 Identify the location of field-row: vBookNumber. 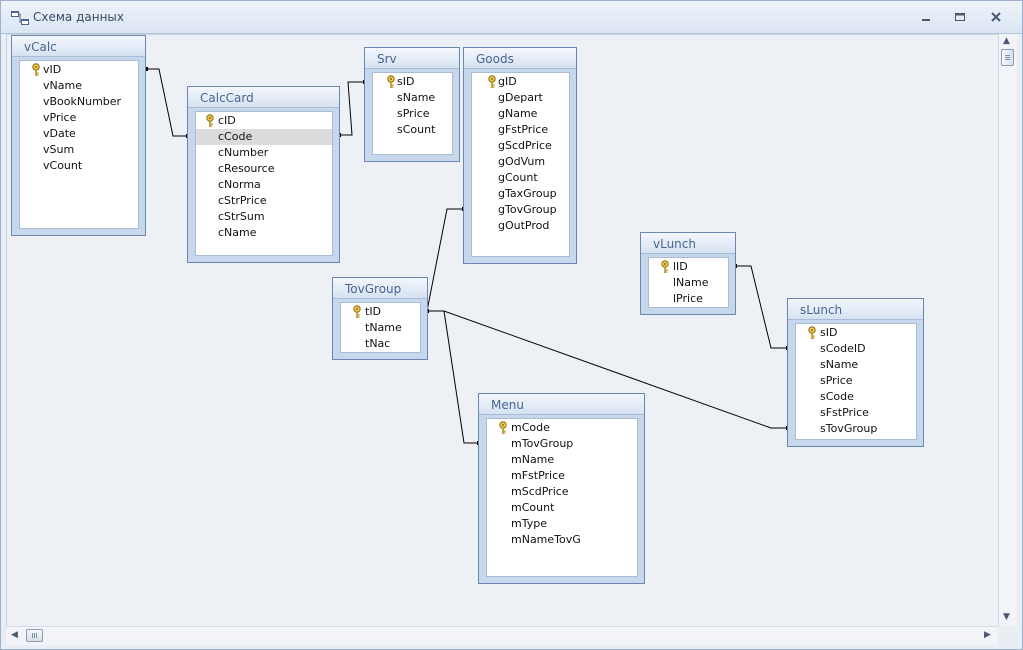
(79, 102).